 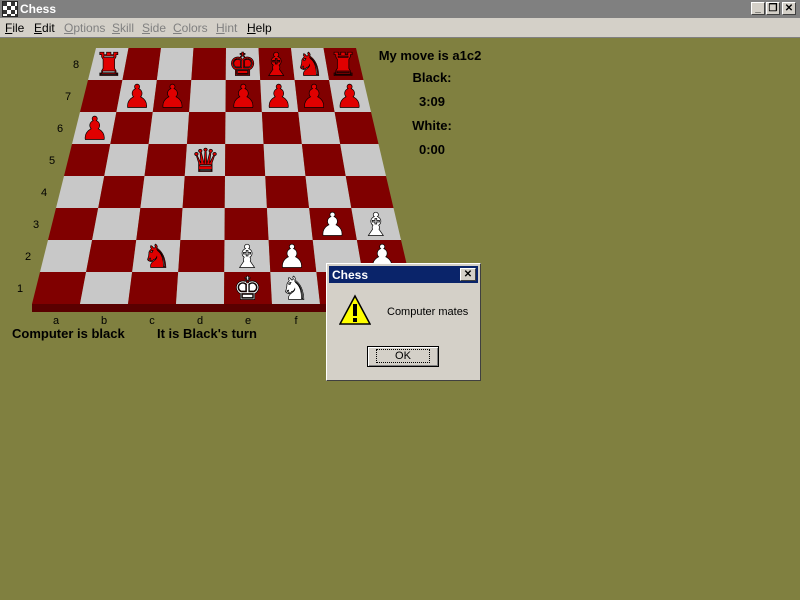 What do you see at coordinates (207, 333) in the screenshot?
I see `turn-status: It is Black's turn` at bounding box center [207, 333].